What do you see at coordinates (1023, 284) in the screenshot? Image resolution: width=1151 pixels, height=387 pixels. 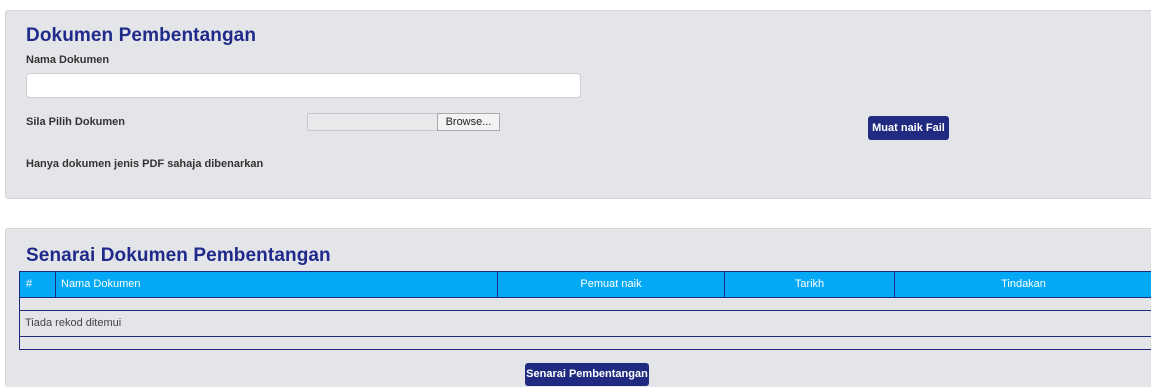 I see `column-header-action: Tindakan` at bounding box center [1023, 284].